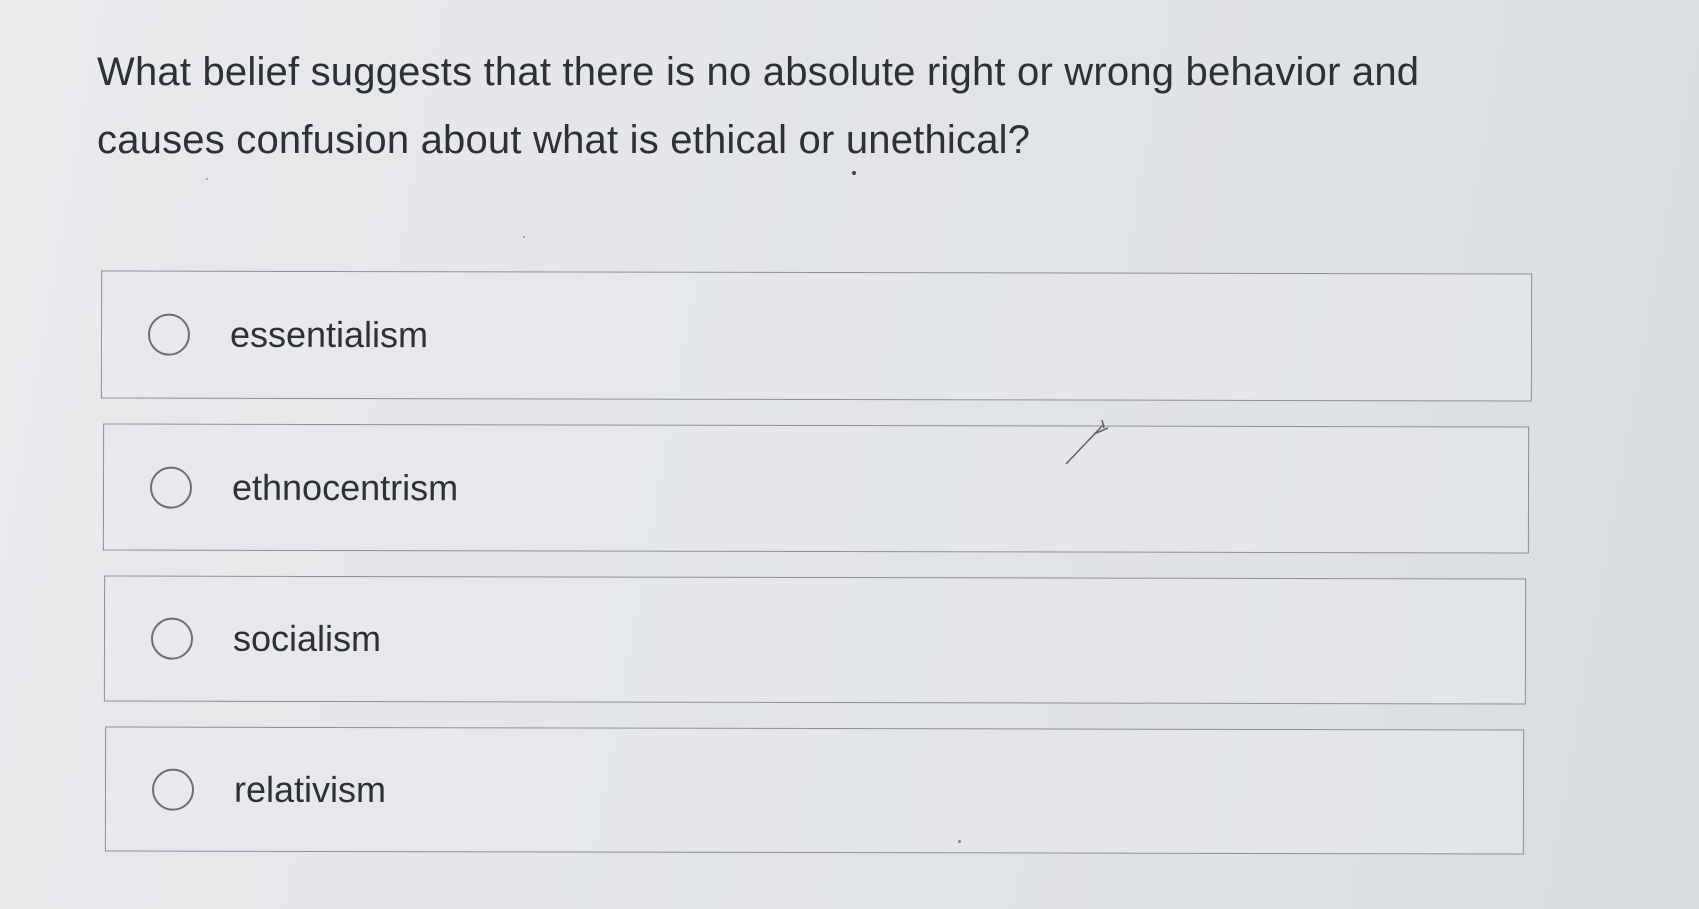 This screenshot has height=909, width=1699. I want to click on answer-option-label: socialism, so click(307, 638).